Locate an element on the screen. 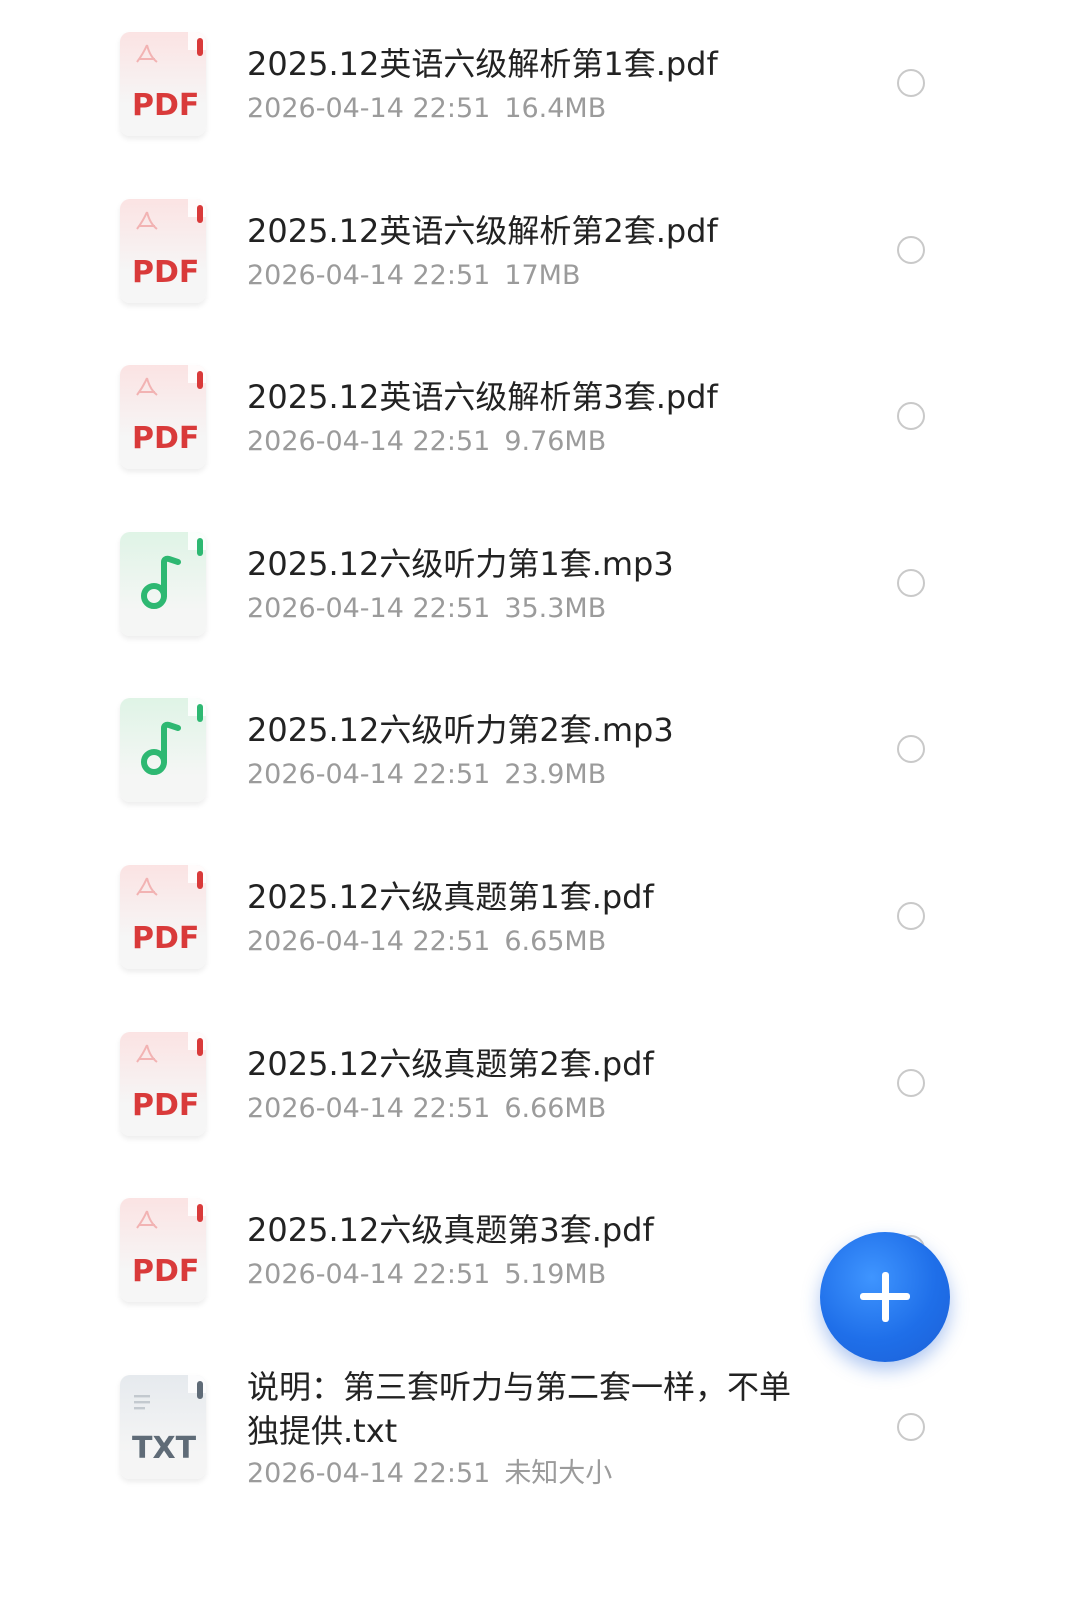  file-meta: 2026-04-14 22:51 9.76MB is located at coordinates (426, 442).